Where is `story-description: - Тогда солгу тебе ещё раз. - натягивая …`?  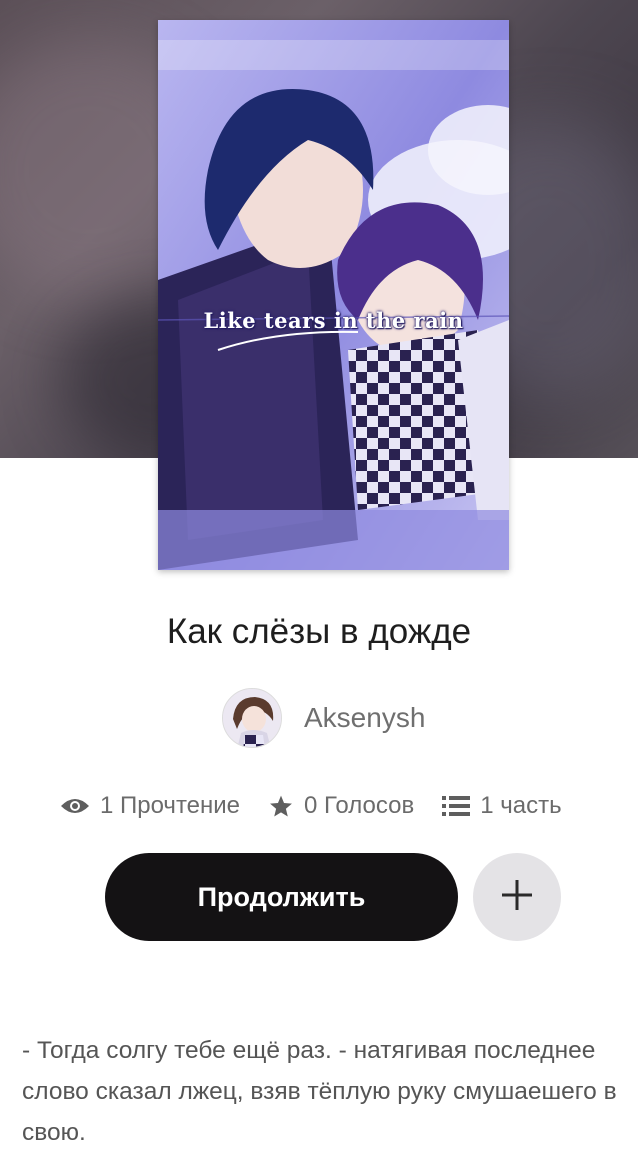 story-description: - Тогда солгу тебе ещё раз. - натягивая … is located at coordinates (319, 1091).